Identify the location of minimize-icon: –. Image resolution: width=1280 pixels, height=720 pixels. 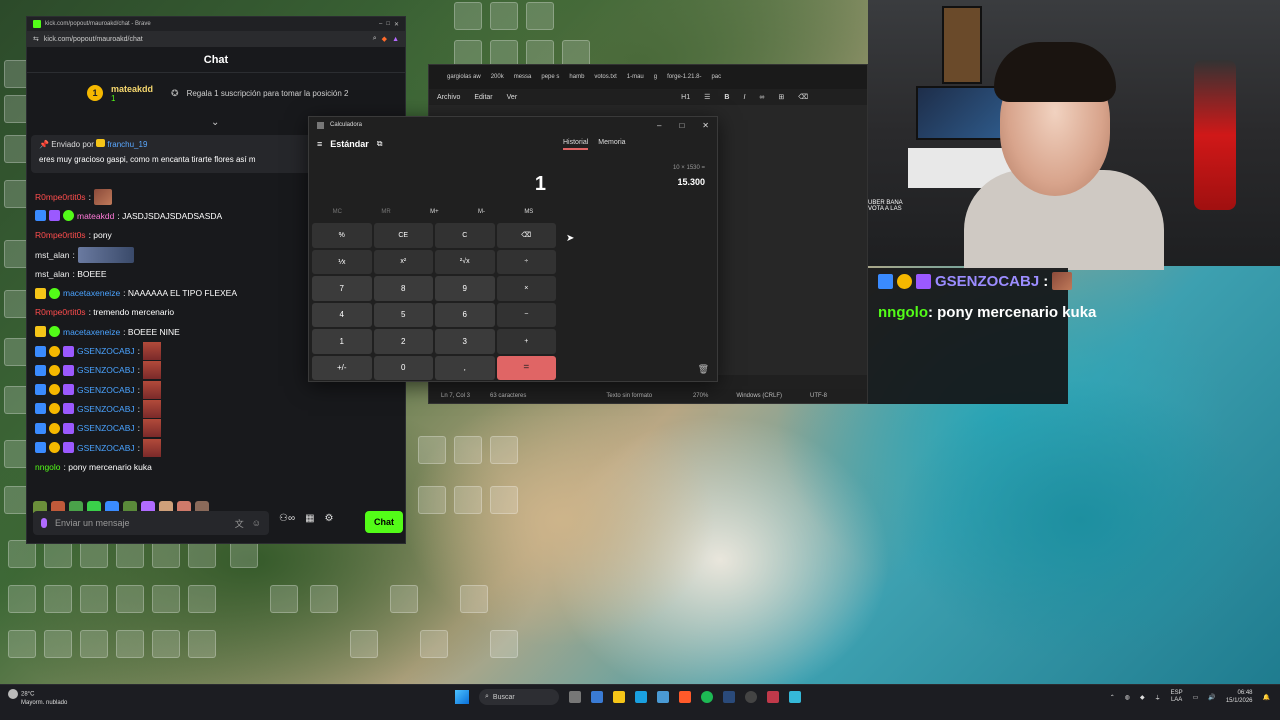
(380, 24).